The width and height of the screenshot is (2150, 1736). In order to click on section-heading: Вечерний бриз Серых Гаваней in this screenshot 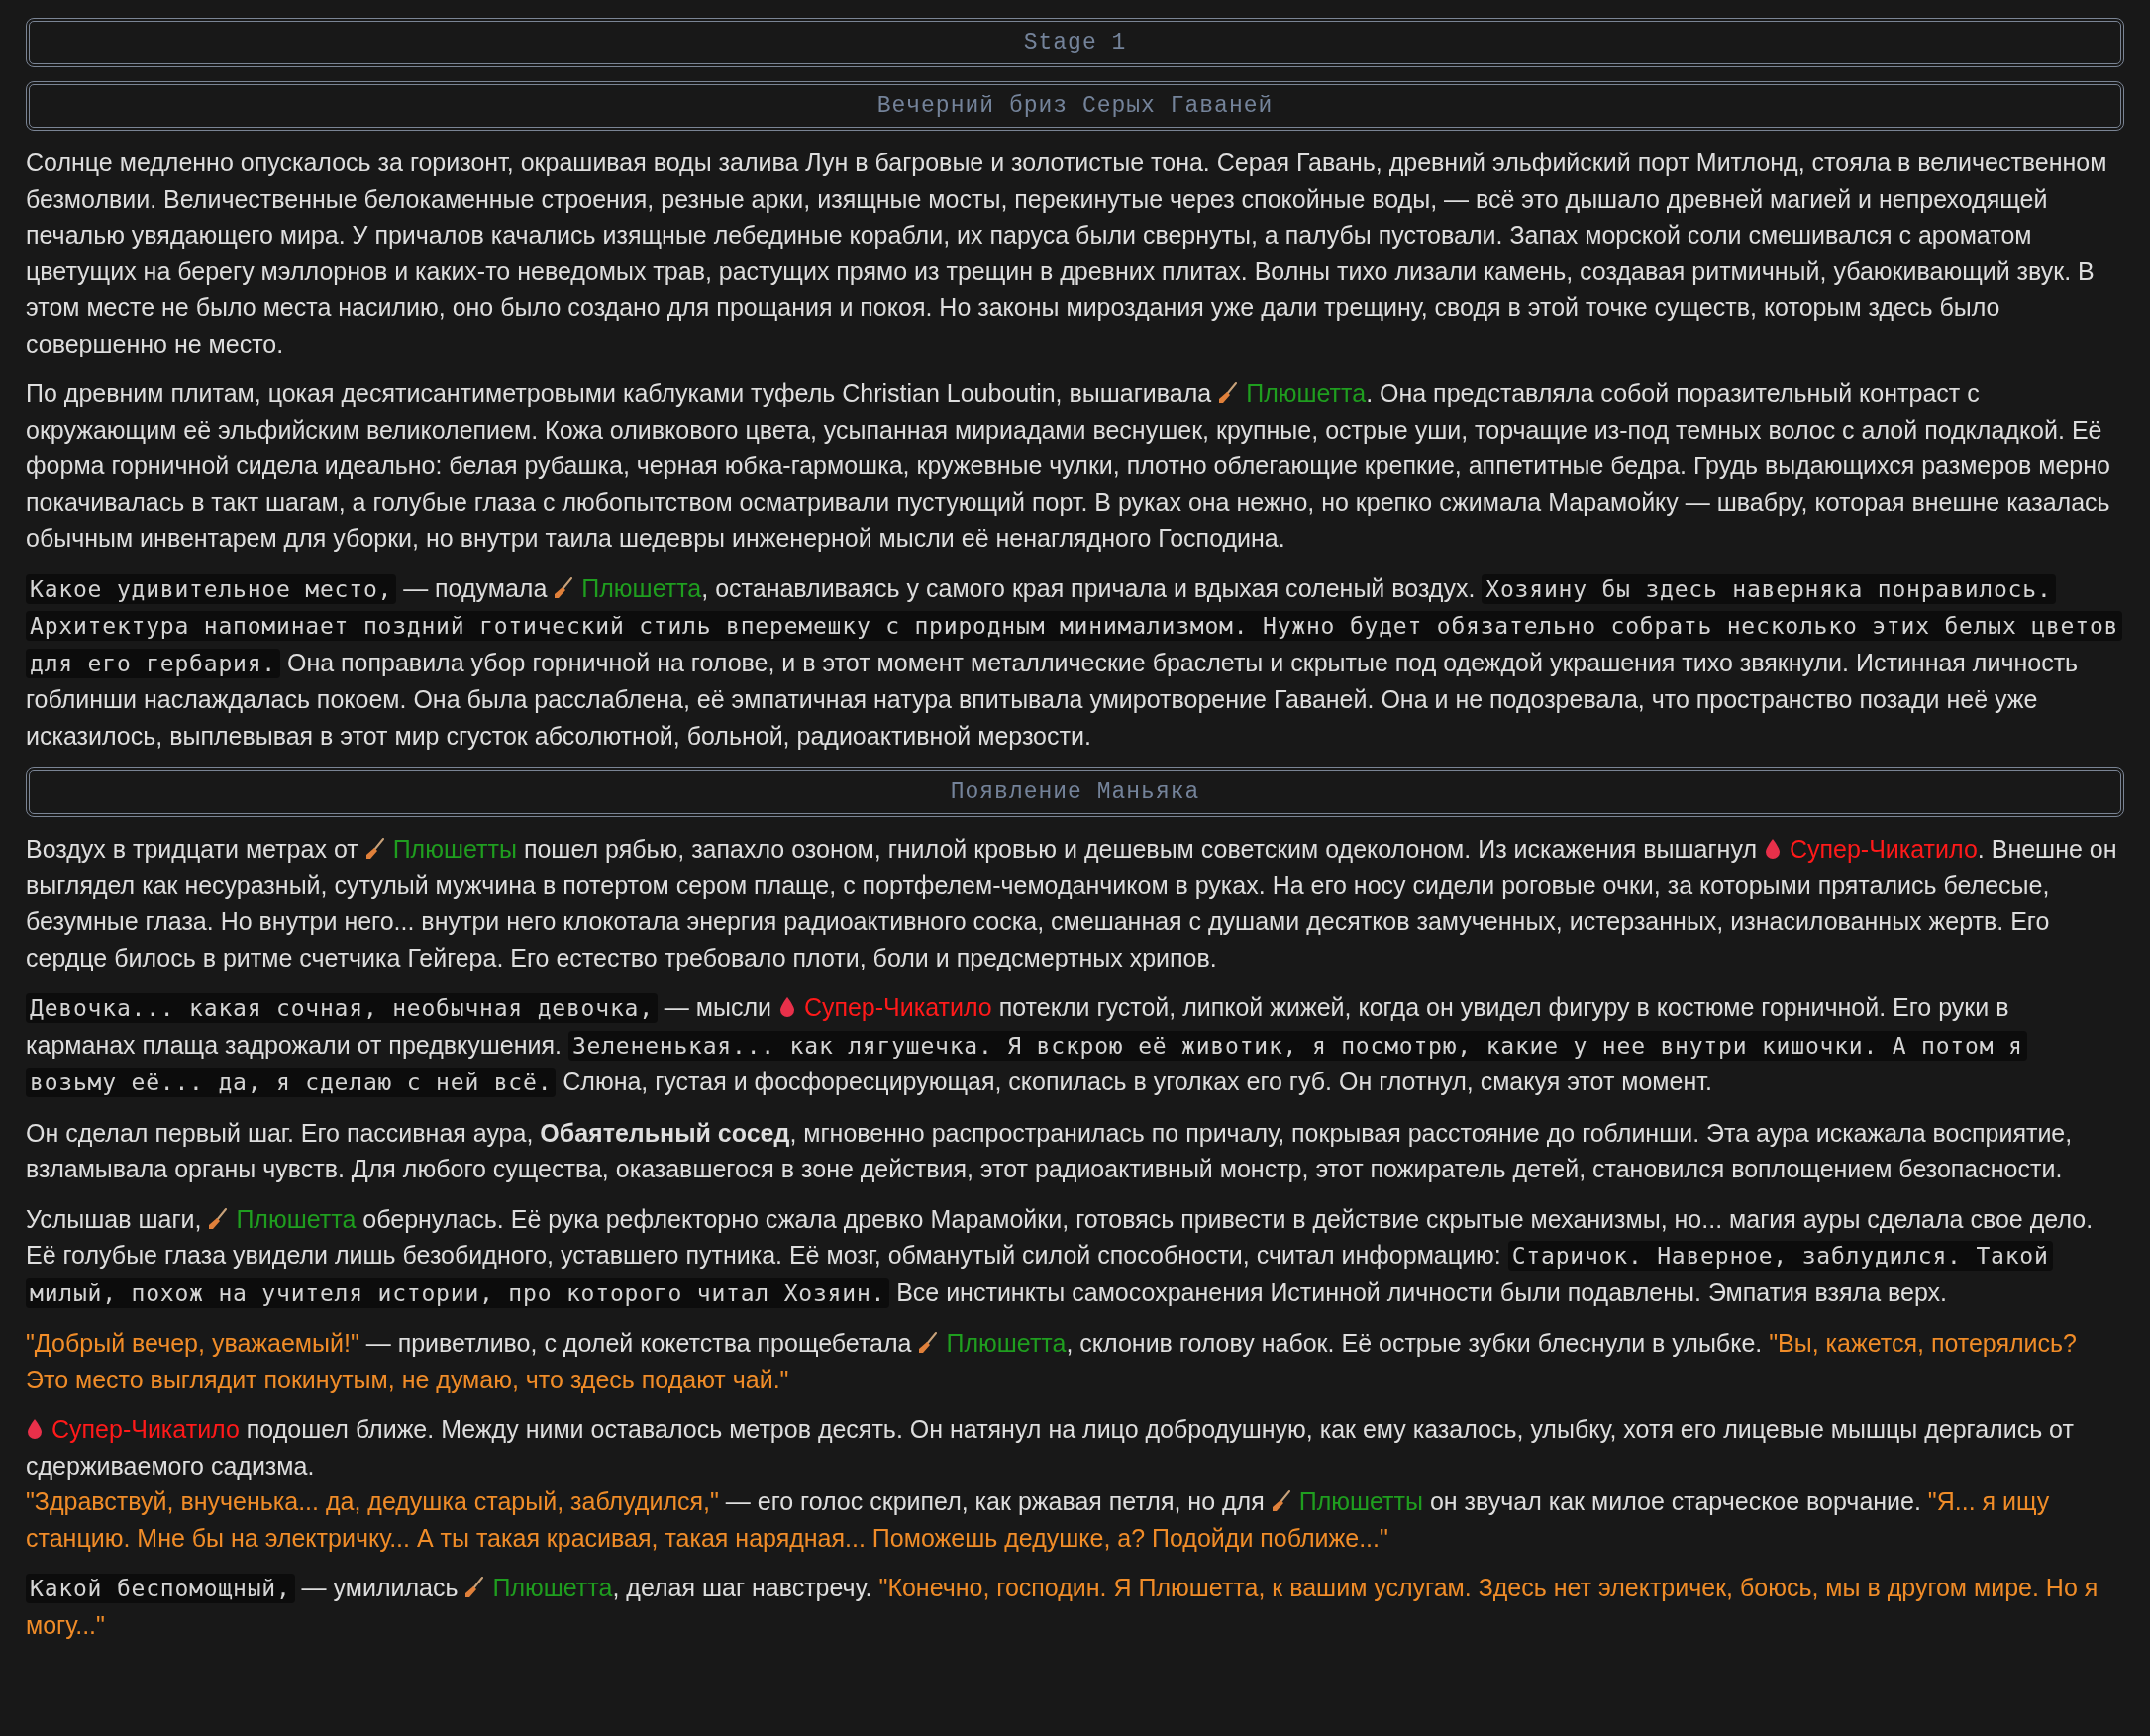, I will do `click(1075, 106)`.